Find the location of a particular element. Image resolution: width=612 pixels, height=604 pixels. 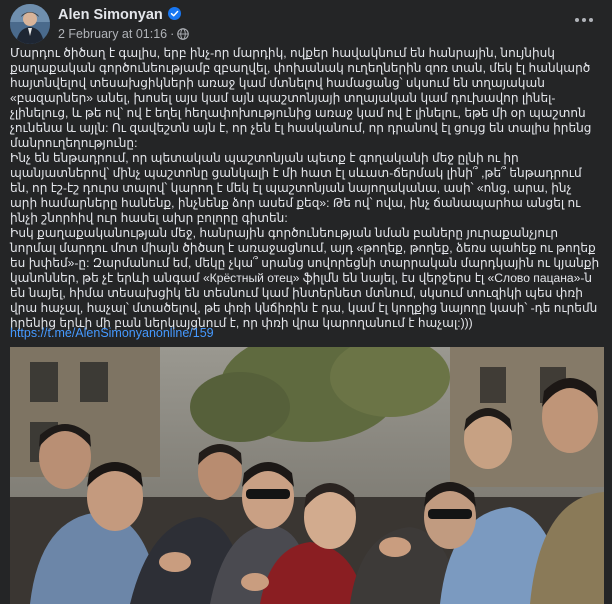

author-name: Alen Simonyan is located at coordinates (119, 15).